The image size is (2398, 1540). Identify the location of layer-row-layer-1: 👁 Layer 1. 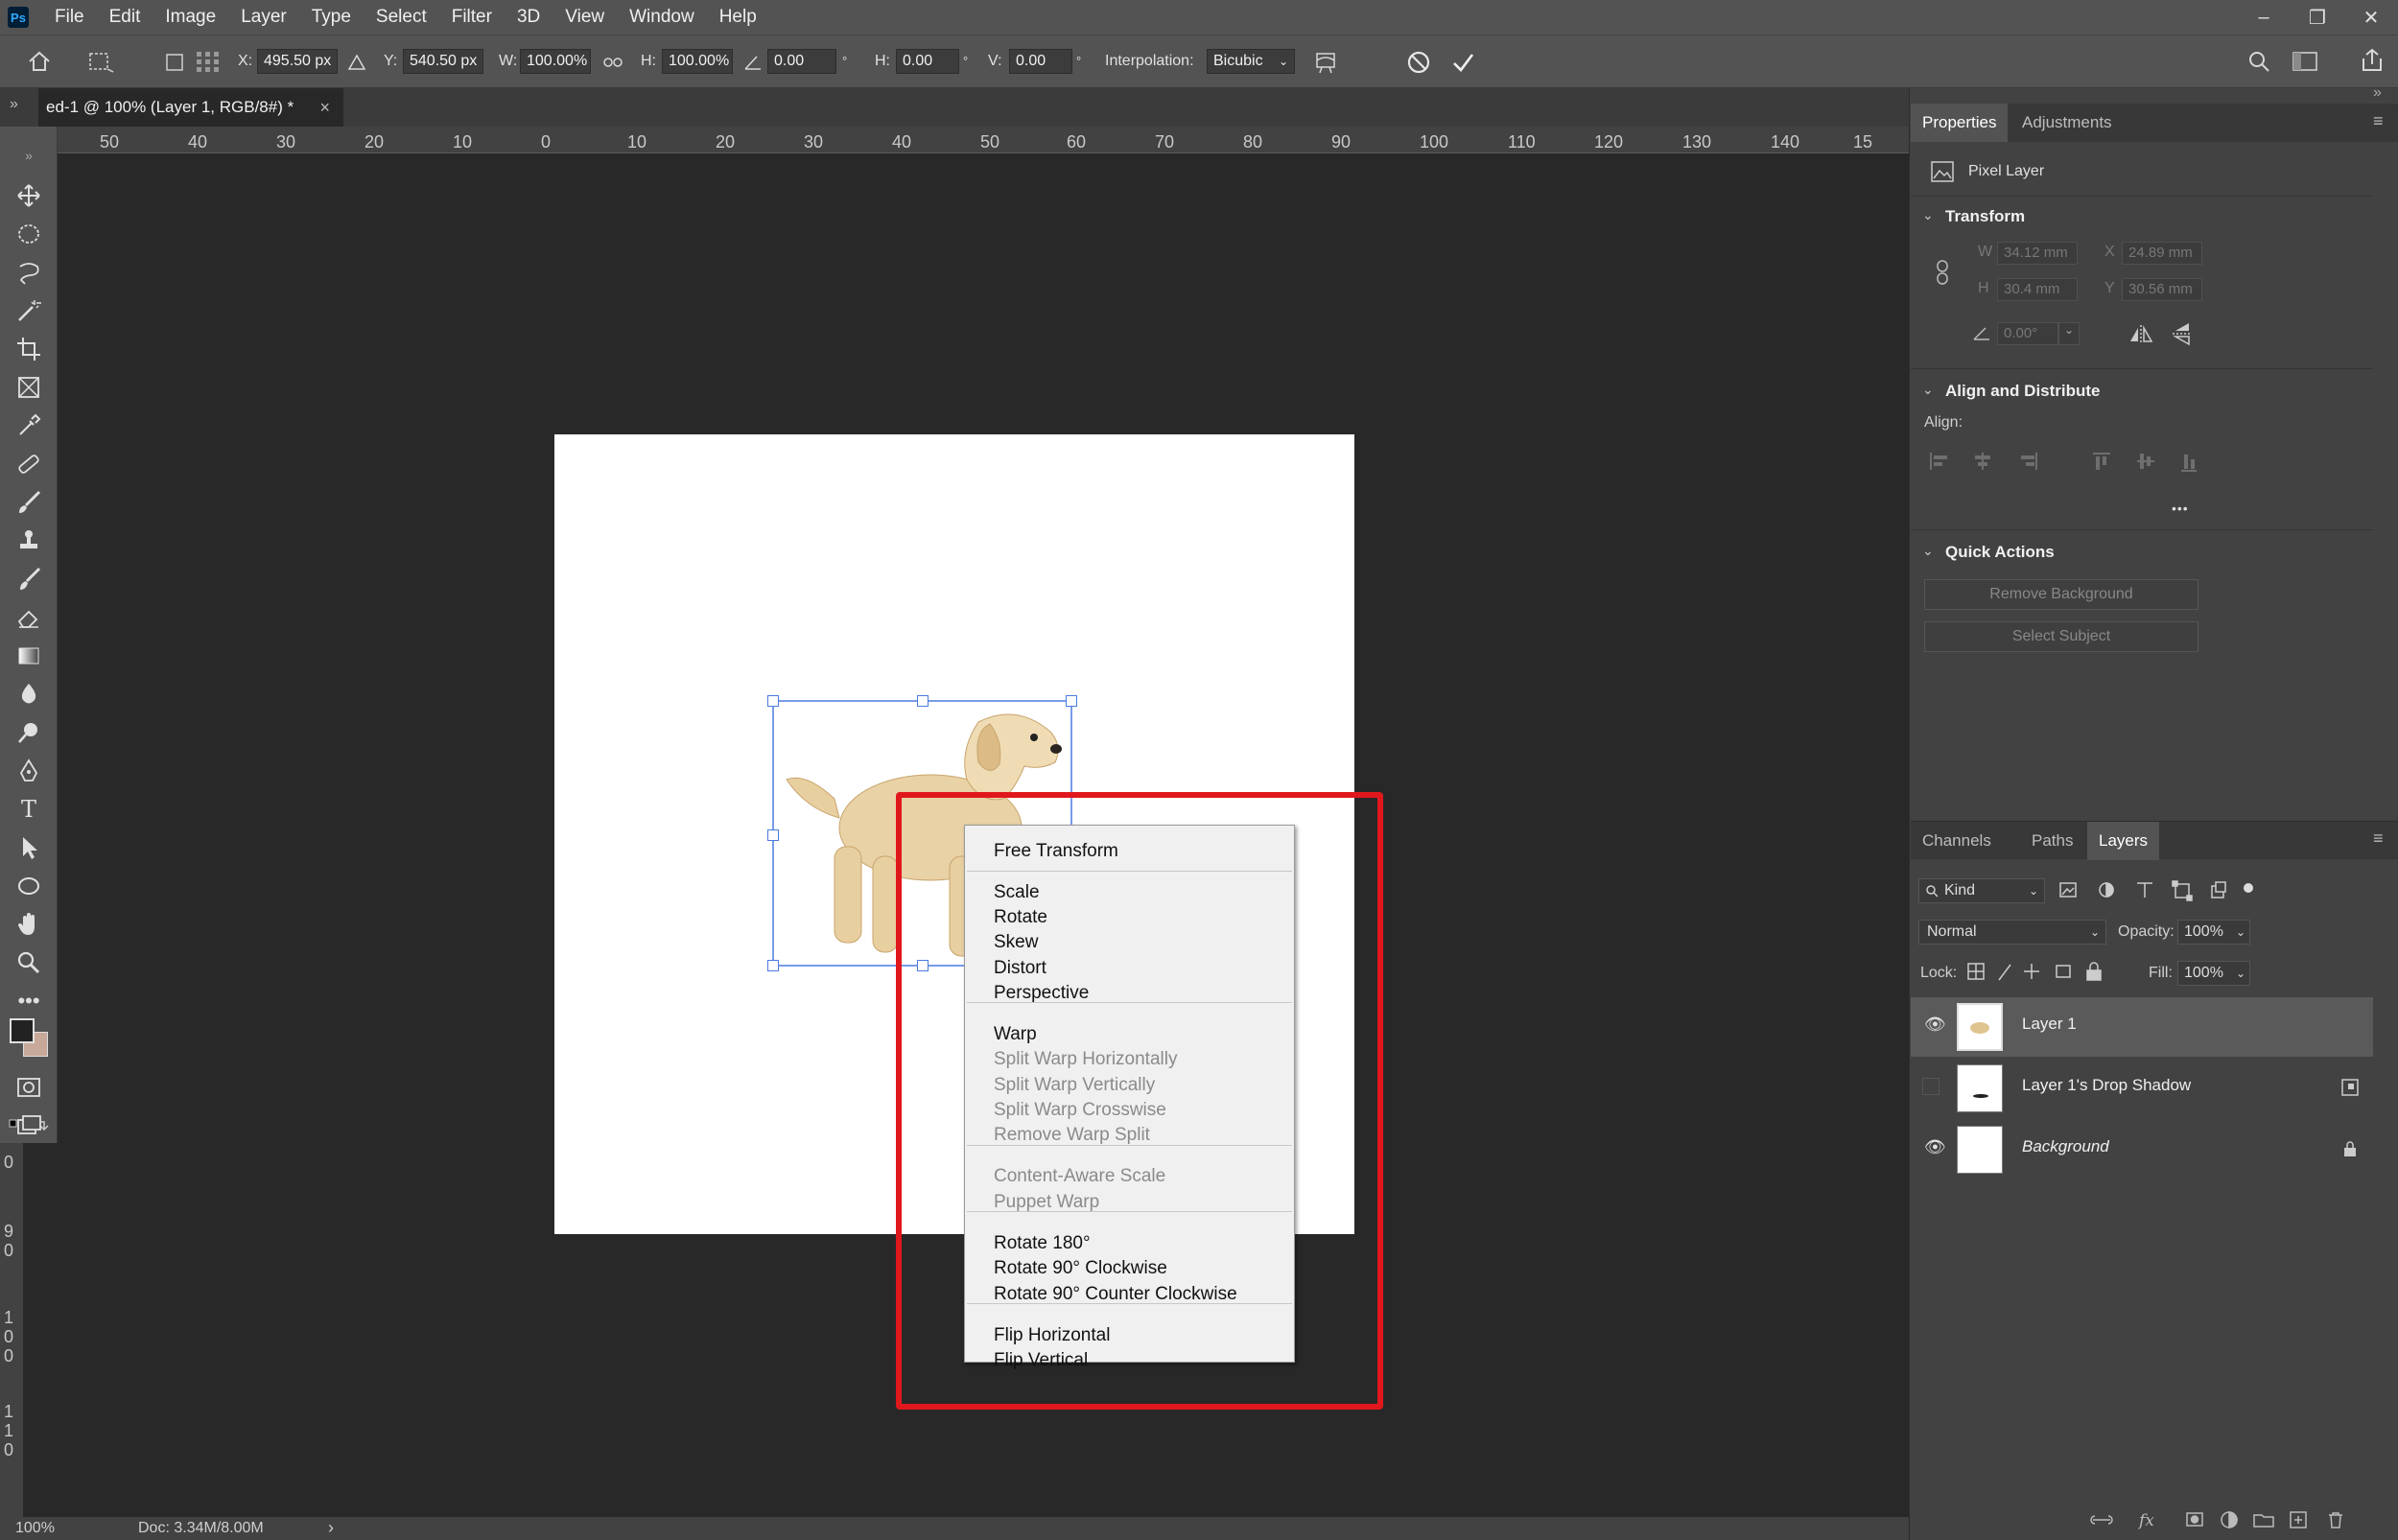
(2142, 1027).